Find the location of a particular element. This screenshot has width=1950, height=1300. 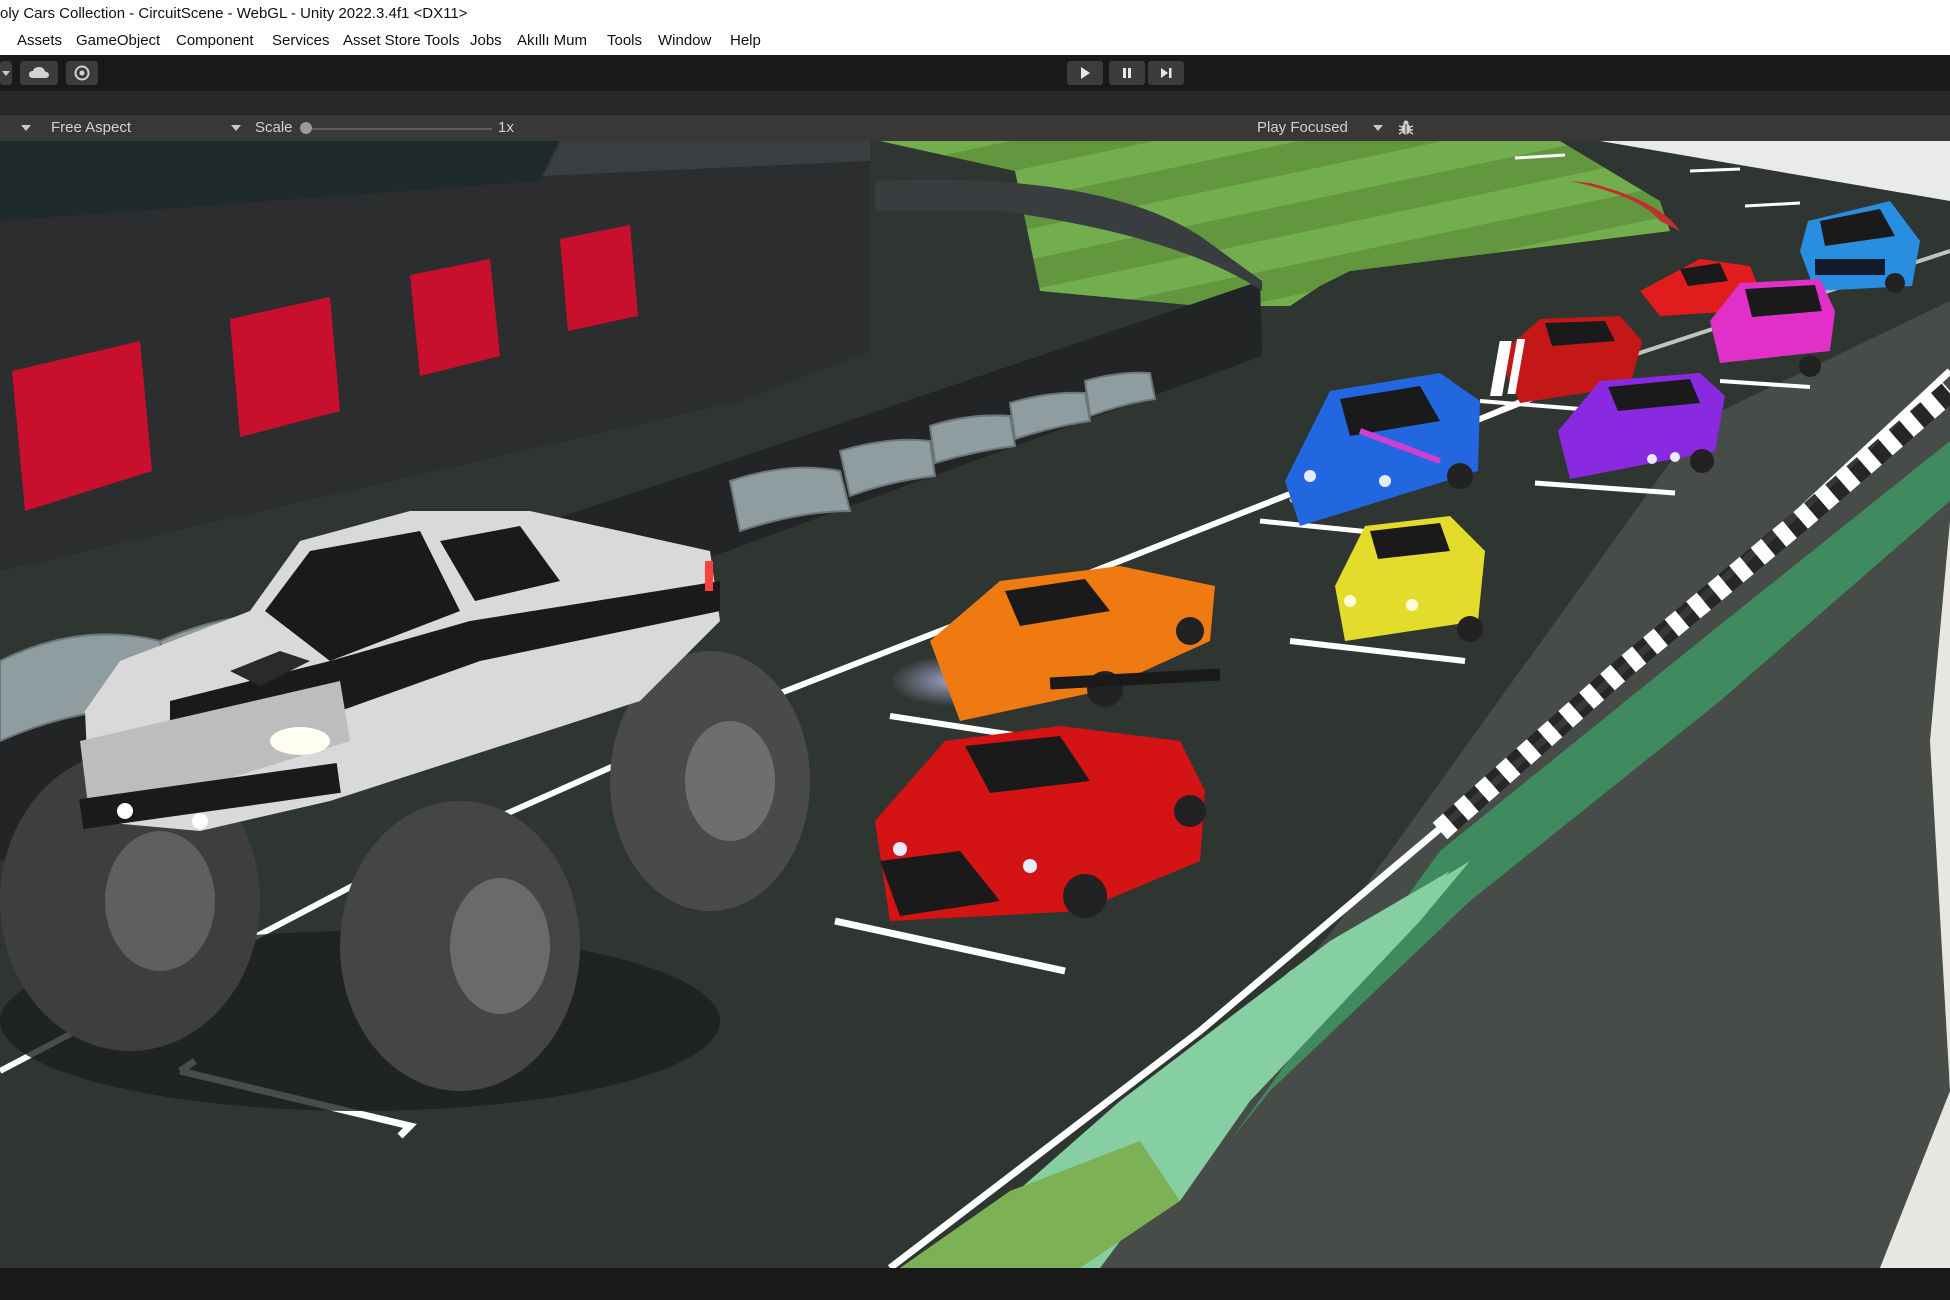

scale-slider-handle is located at coordinates (306, 128).